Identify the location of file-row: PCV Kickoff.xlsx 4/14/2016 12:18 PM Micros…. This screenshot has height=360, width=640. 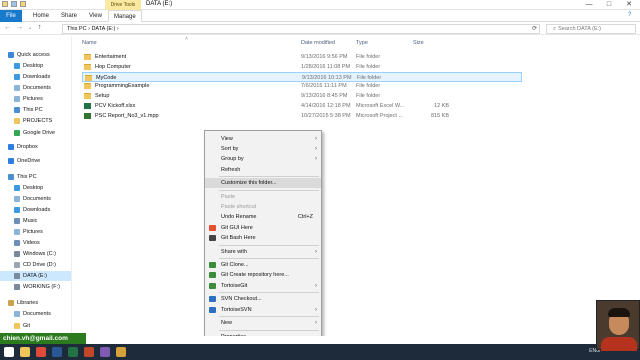
(302, 106).